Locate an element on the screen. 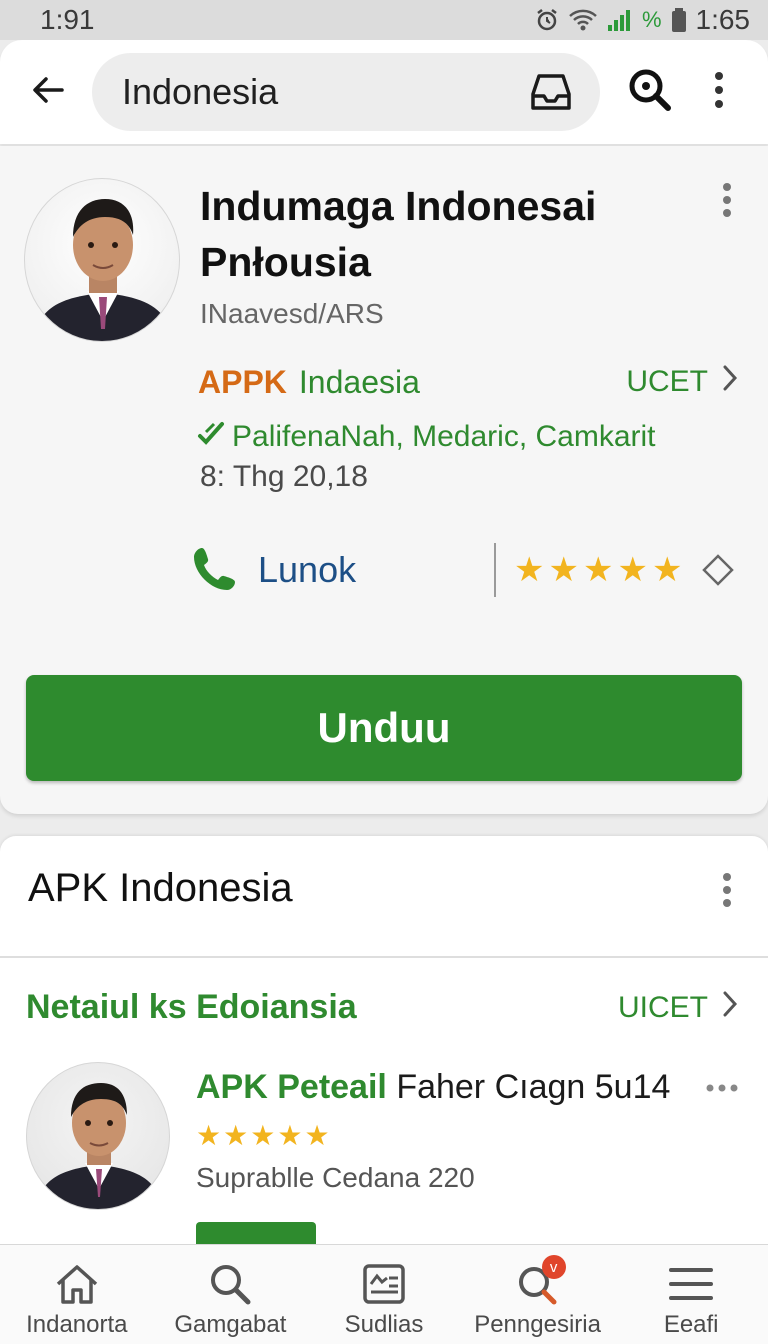 This screenshot has width=768, height=1344. search-button is located at coordinates (650, 92).